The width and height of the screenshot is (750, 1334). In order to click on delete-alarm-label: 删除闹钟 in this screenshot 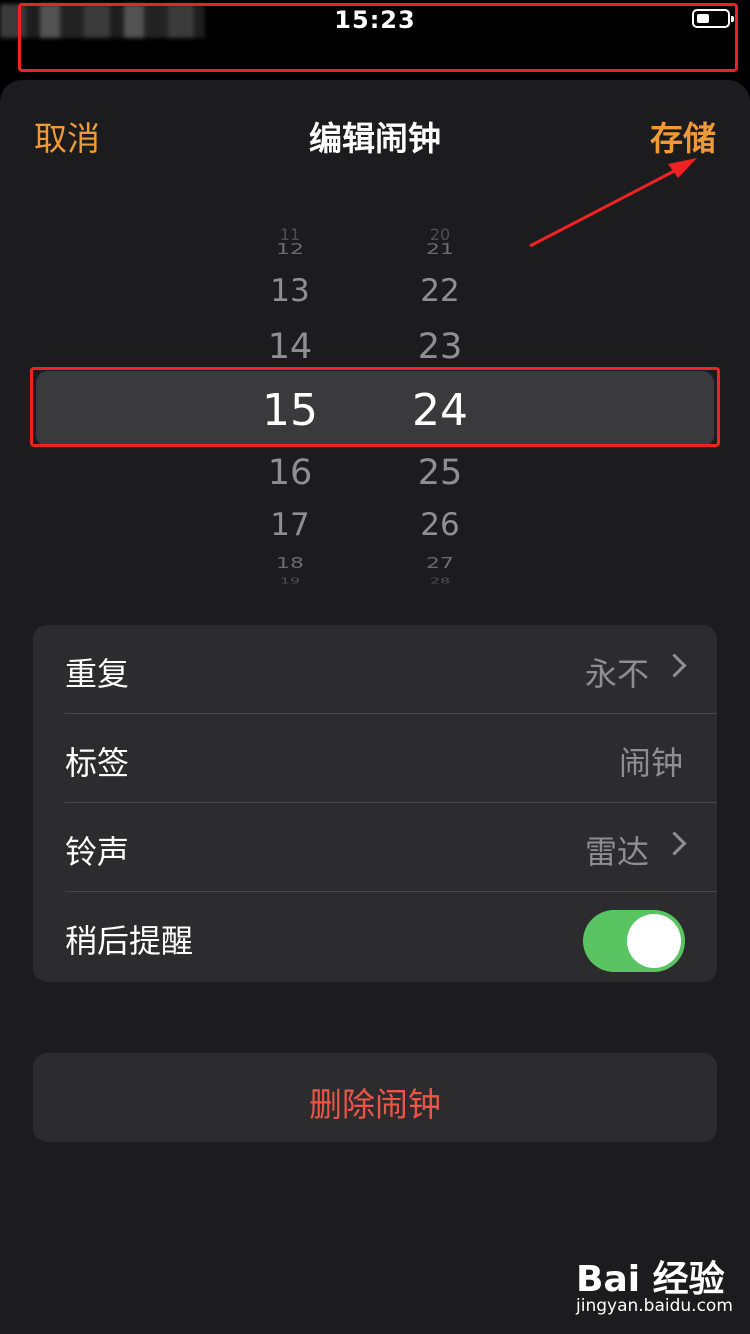, I will do `click(375, 1104)`.